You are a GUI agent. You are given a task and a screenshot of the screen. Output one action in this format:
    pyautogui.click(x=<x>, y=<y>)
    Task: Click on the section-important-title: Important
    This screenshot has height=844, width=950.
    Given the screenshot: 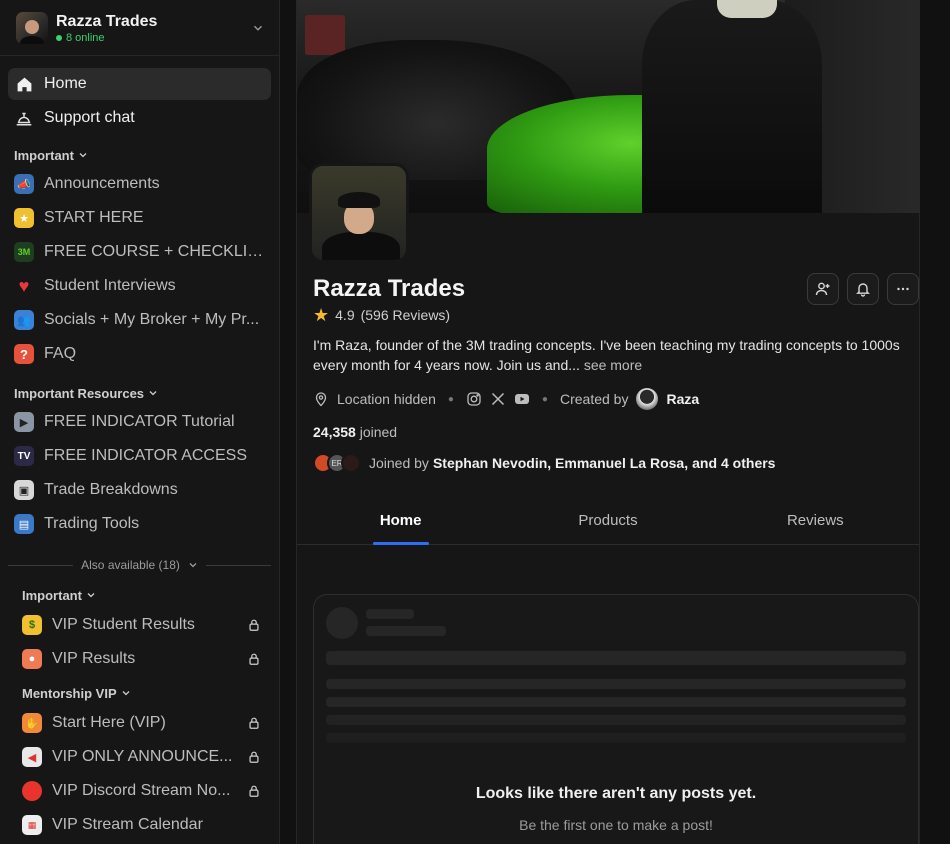 What is the action you would take?
    pyautogui.click(x=44, y=155)
    